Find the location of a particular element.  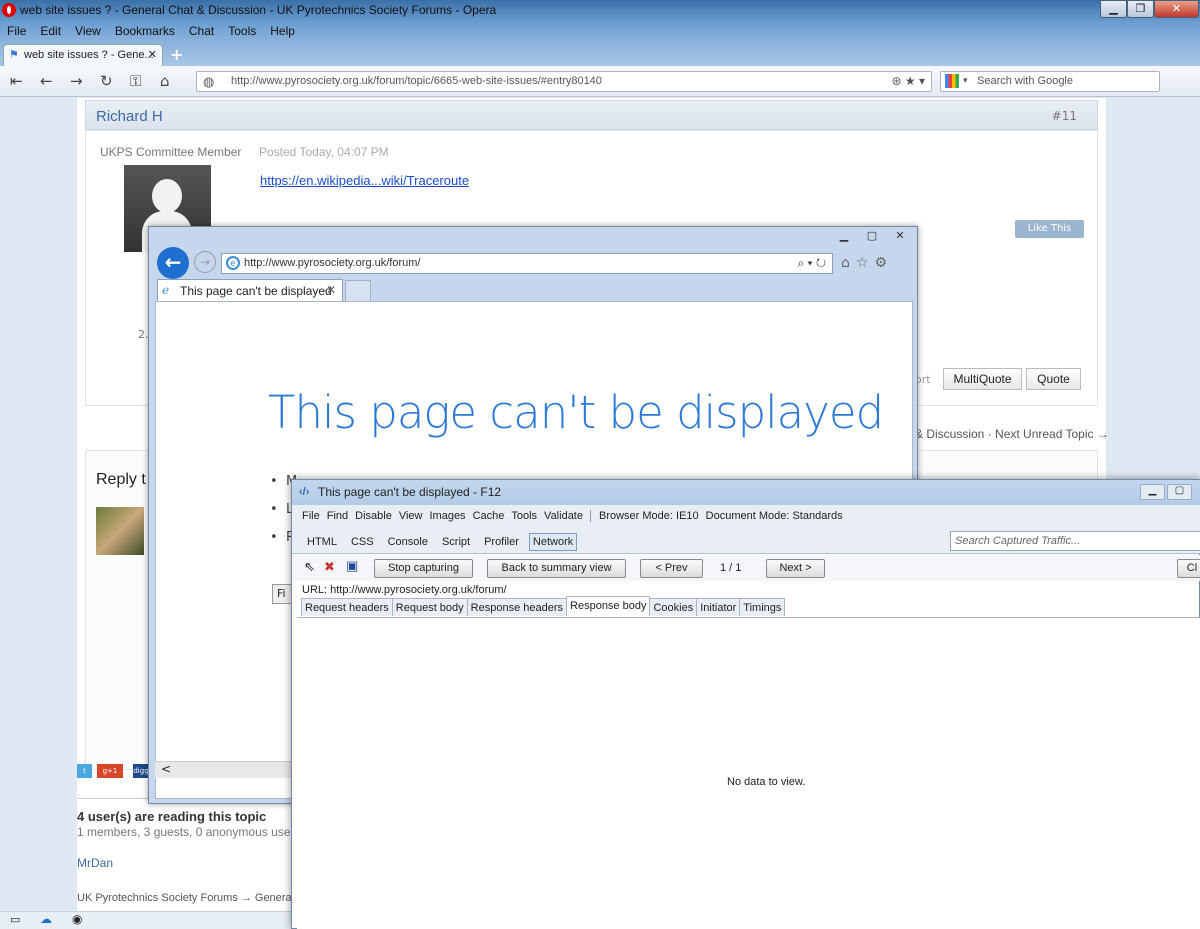

panel-toggle-icon: ▭ is located at coordinates (15, 919).